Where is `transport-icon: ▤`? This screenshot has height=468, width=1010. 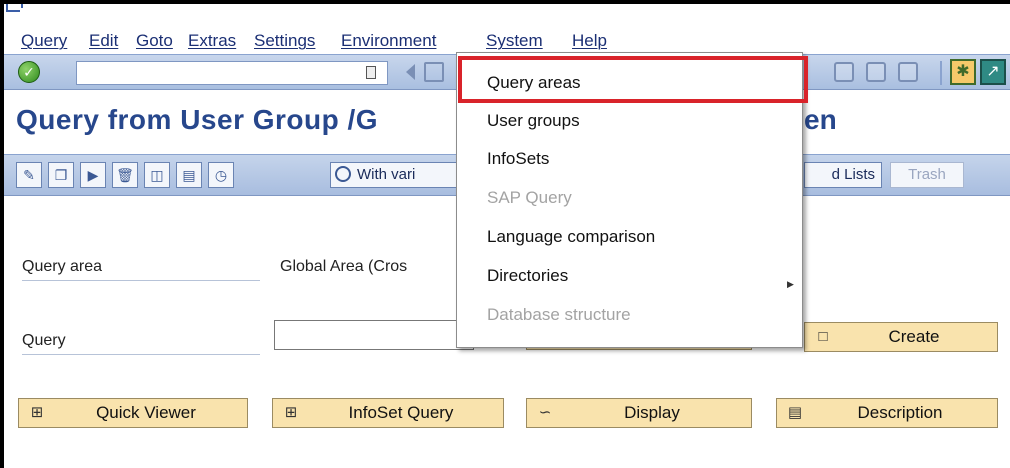
transport-icon: ▤ is located at coordinates (189, 175).